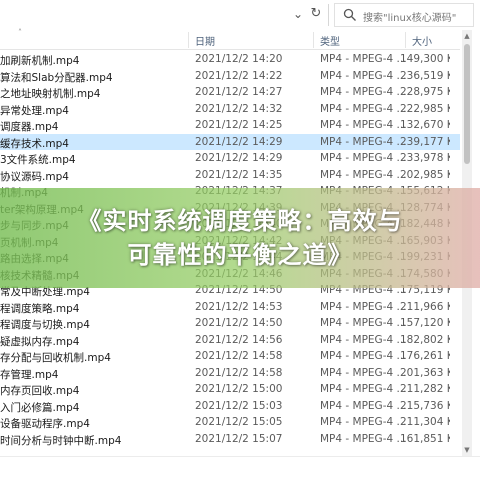  Describe the element at coordinates (239, 108) in the screenshot. I see `file-date: 2021/12/2 14:32` at that location.